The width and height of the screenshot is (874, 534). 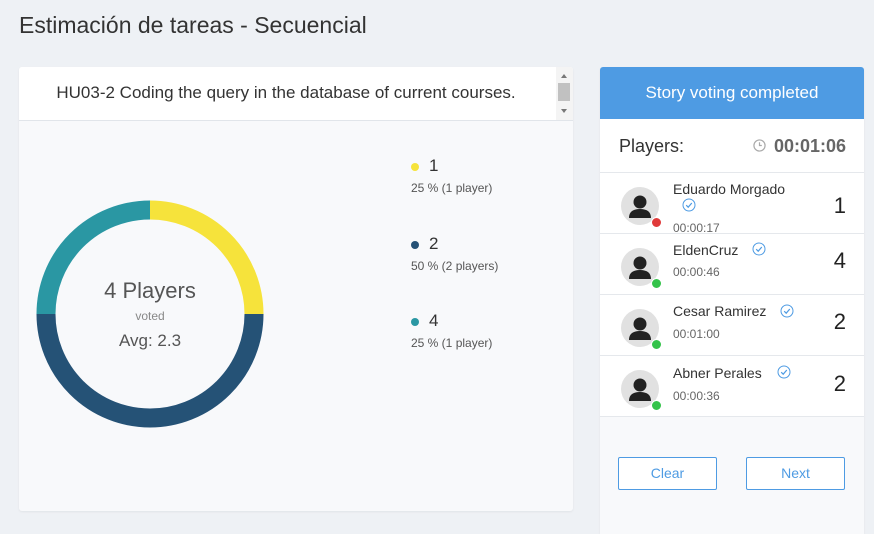 What do you see at coordinates (696, 272) in the screenshot?
I see `player-time: 00:00:46` at bounding box center [696, 272].